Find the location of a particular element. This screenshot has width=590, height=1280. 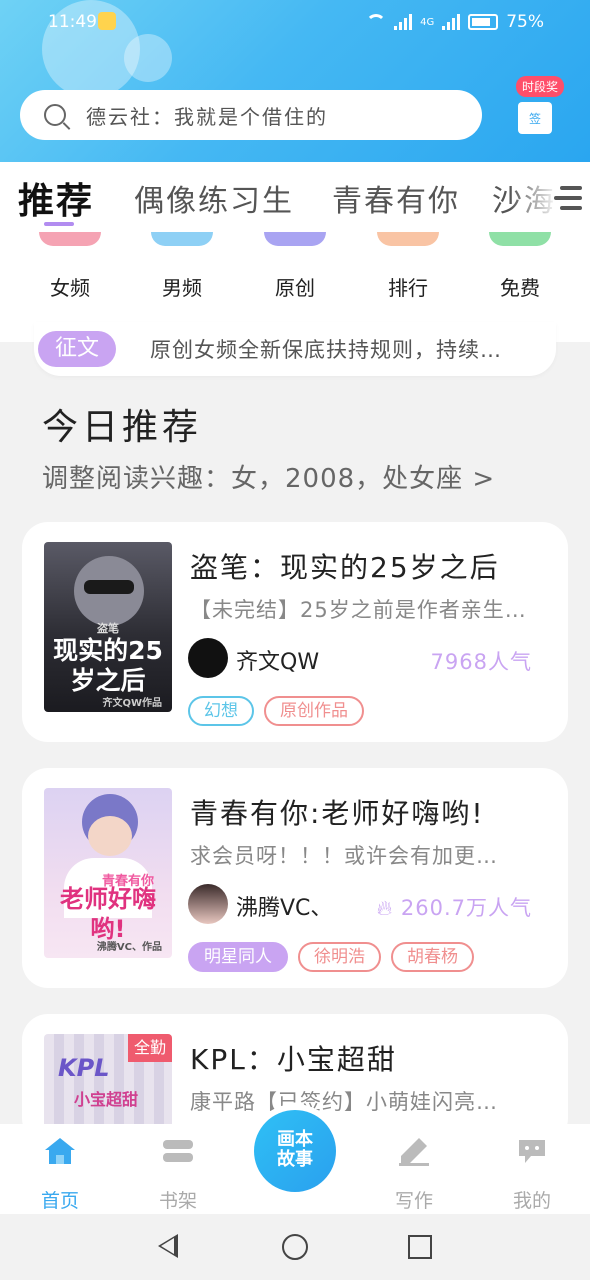

header: 11:49 4G 75% 德云社：我就是个借住的 时段奖 签 is located at coordinates (295, 81).